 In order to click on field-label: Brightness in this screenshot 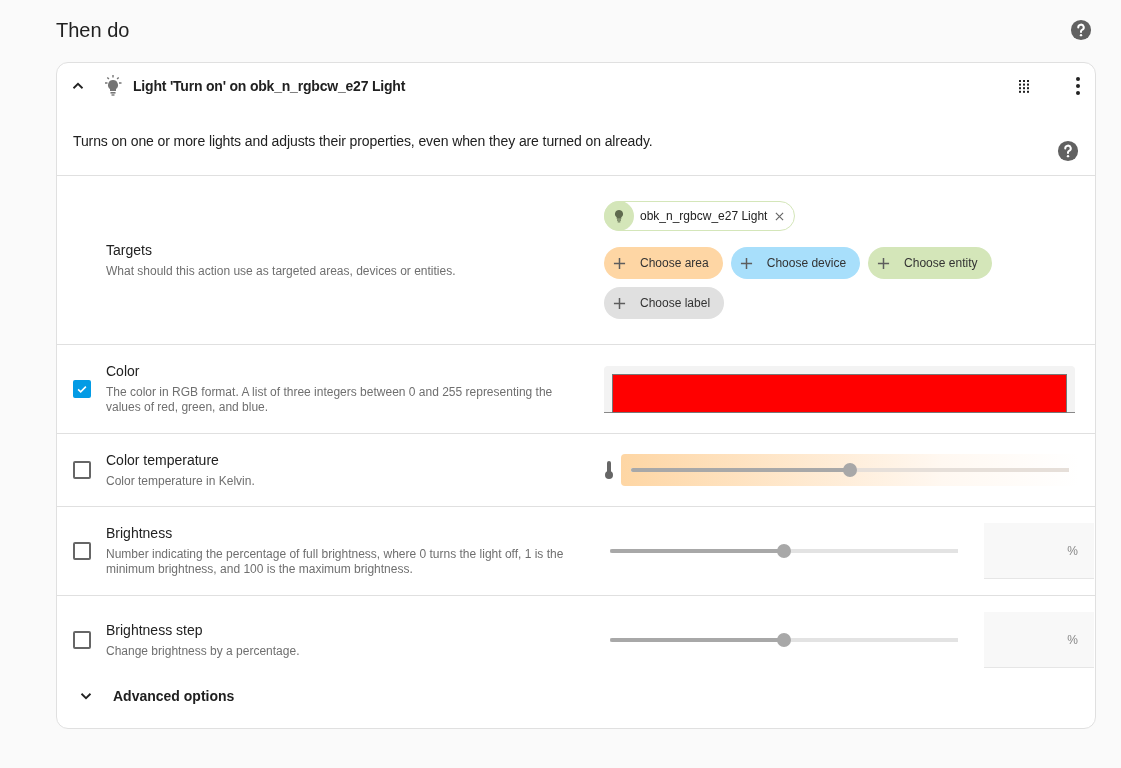, I will do `click(140, 533)`.